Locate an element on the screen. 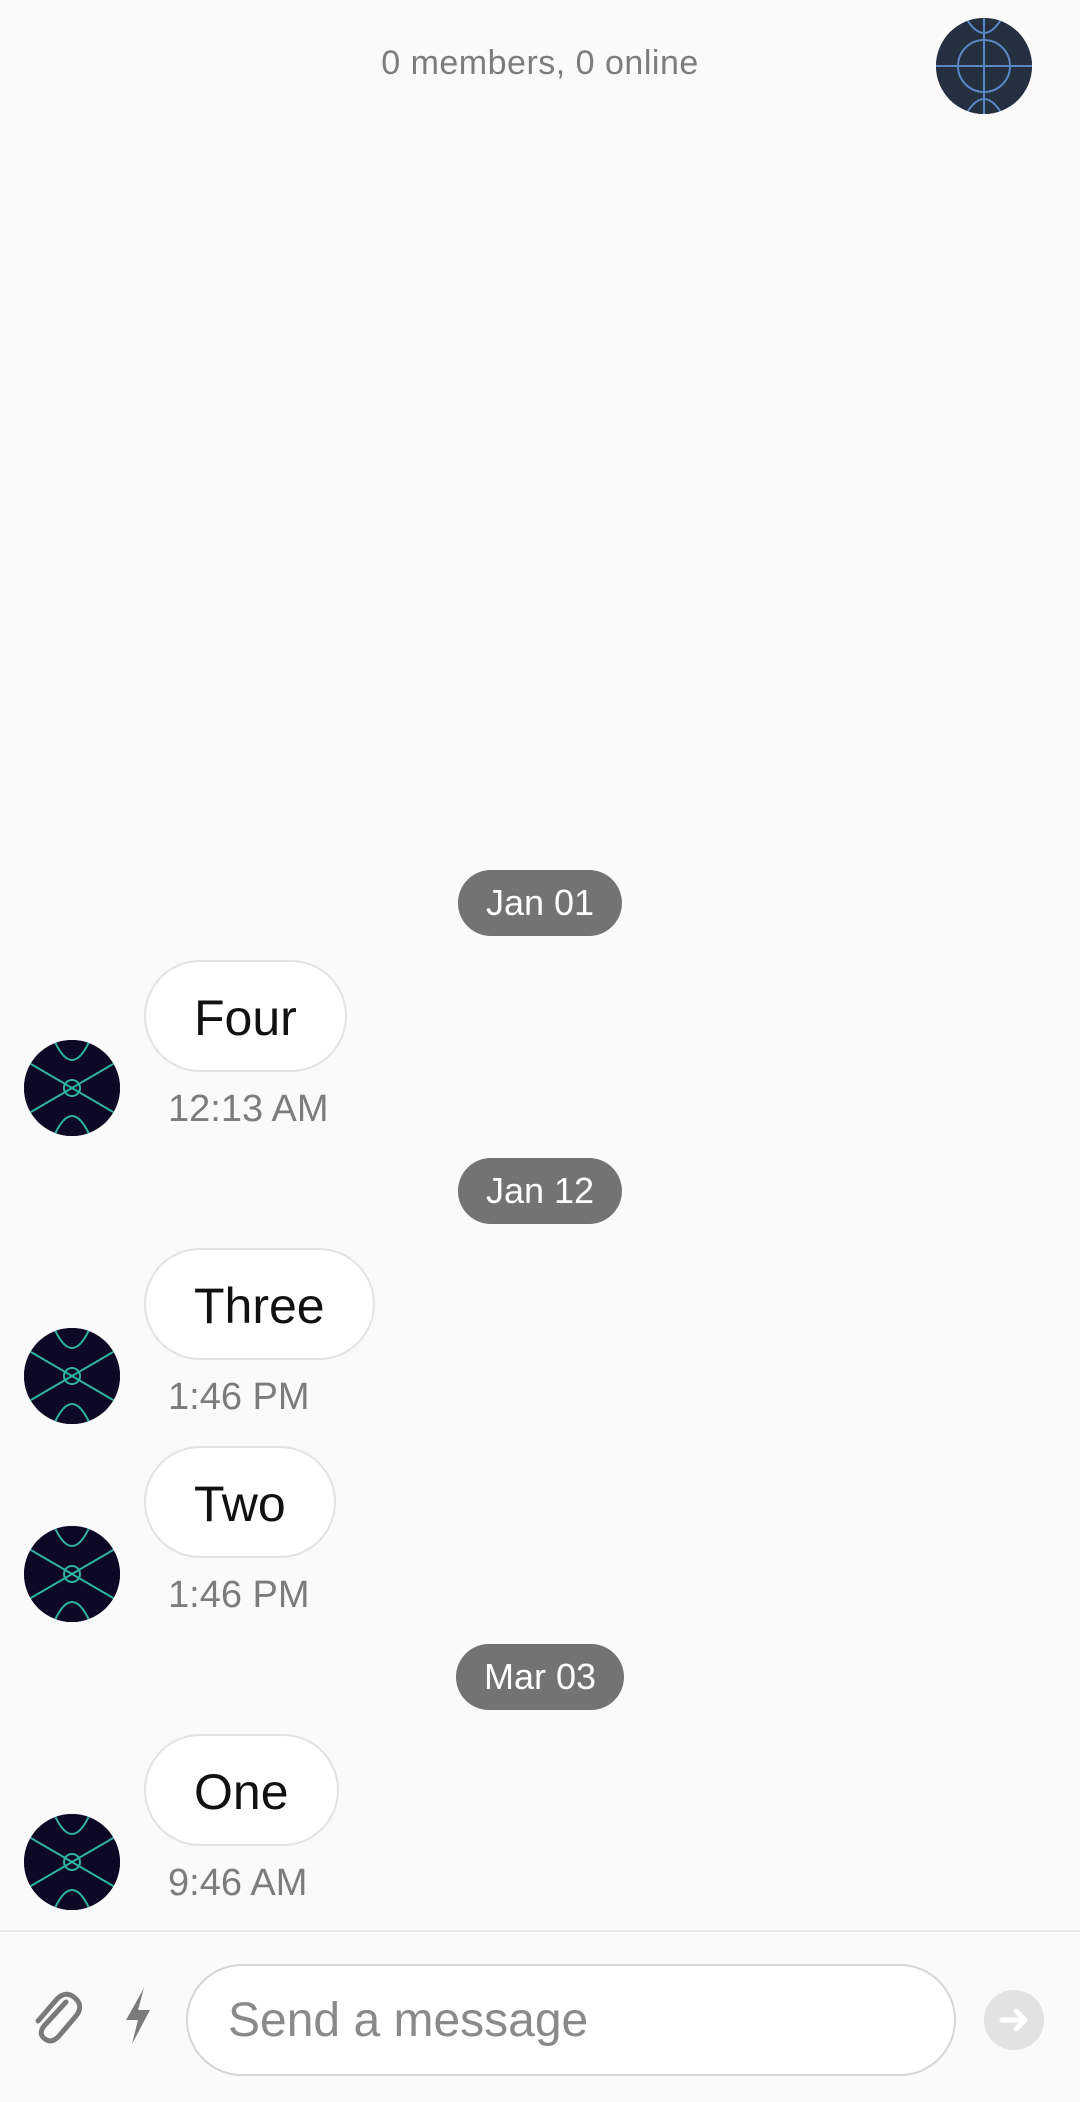  send-button is located at coordinates (1014, 2020).